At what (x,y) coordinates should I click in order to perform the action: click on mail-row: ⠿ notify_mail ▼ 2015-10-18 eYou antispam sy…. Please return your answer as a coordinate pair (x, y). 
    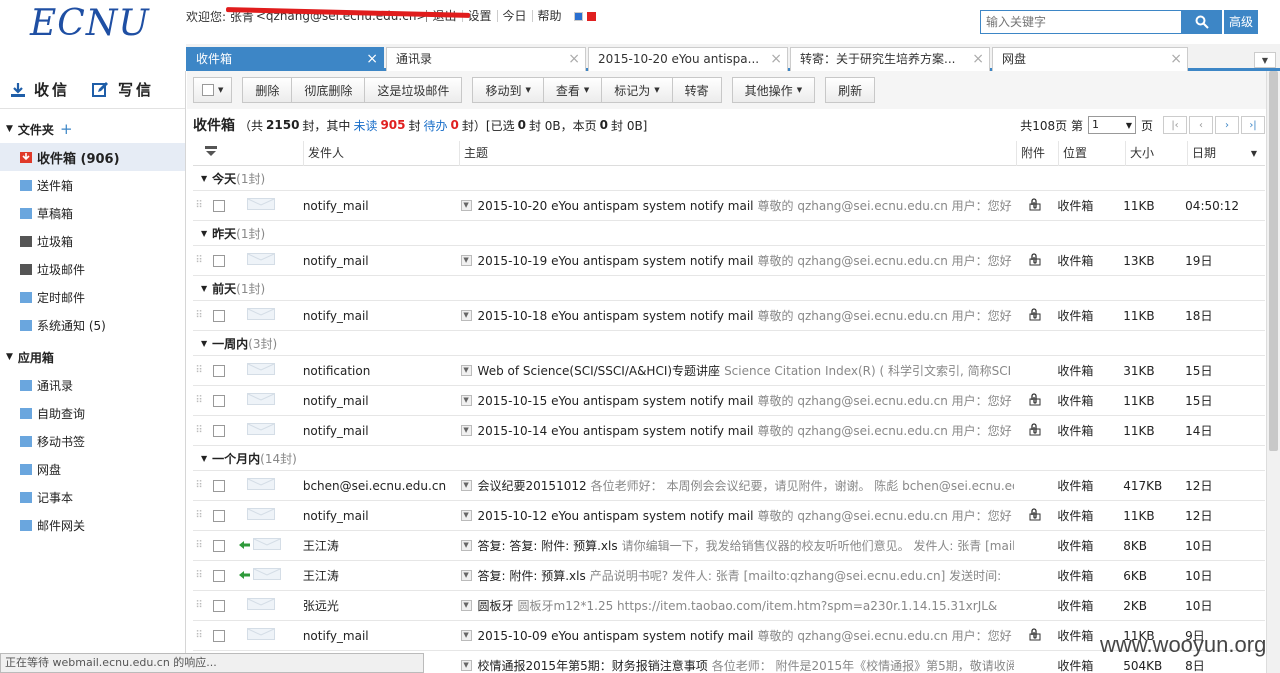
    Looking at the image, I should click on (729, 316).